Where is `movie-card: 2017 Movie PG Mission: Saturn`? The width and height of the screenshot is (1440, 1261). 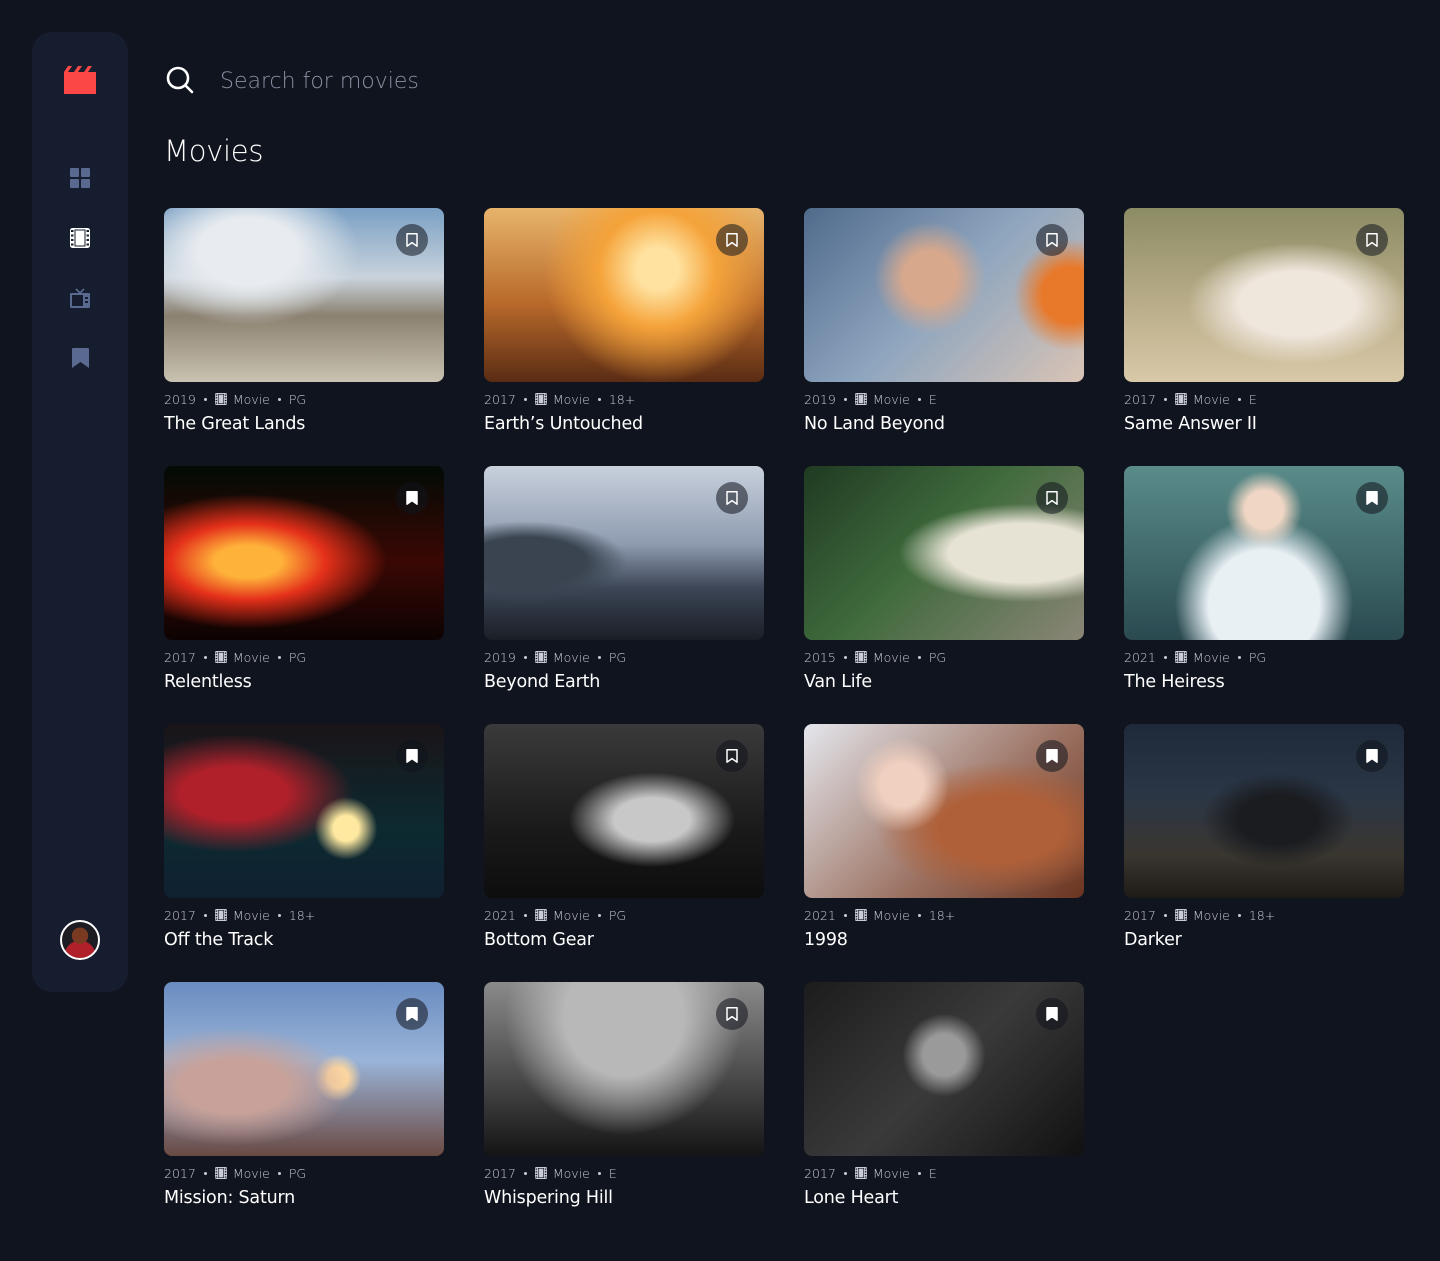 movie-card: 2017 Movie PG Mission: Saturn is located at coordinates (304, 1111).